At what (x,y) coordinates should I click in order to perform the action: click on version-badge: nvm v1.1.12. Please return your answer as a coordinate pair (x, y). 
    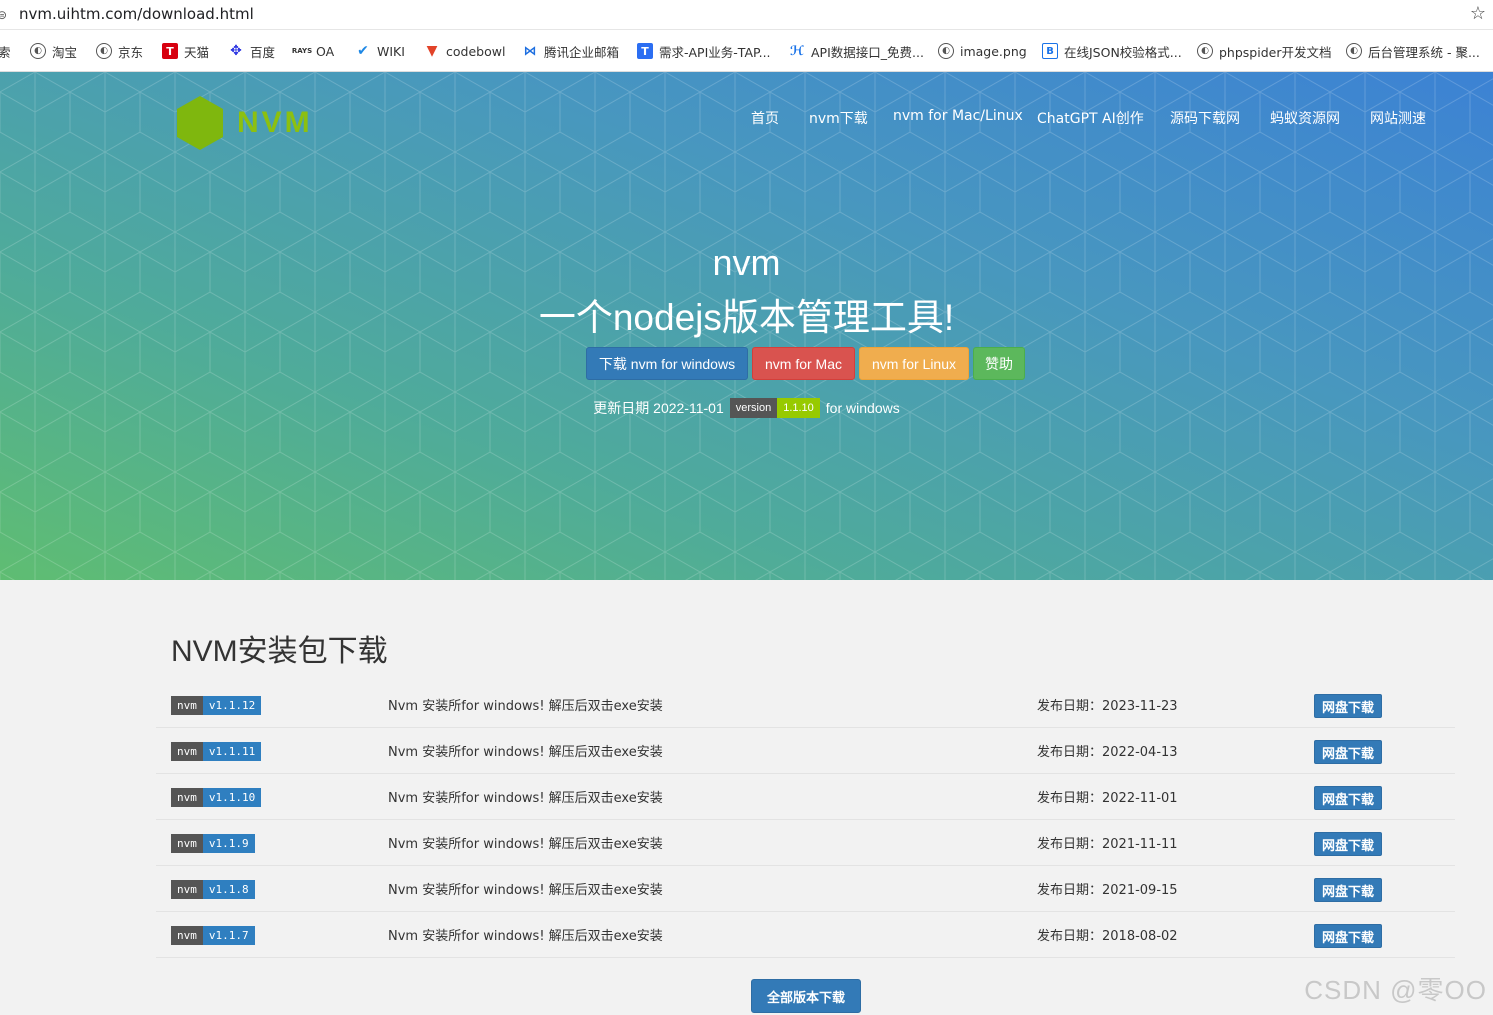
    Looking at the image, I should click on (216, 705).